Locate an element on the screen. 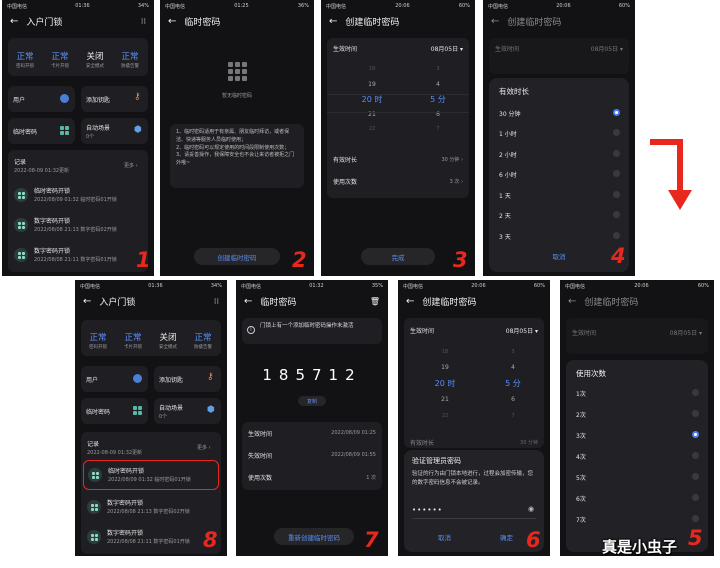  list-item: 临时密码开锁 2022/08/09 01:32 临时密码01开锁 is located at coordinates (78, 196).